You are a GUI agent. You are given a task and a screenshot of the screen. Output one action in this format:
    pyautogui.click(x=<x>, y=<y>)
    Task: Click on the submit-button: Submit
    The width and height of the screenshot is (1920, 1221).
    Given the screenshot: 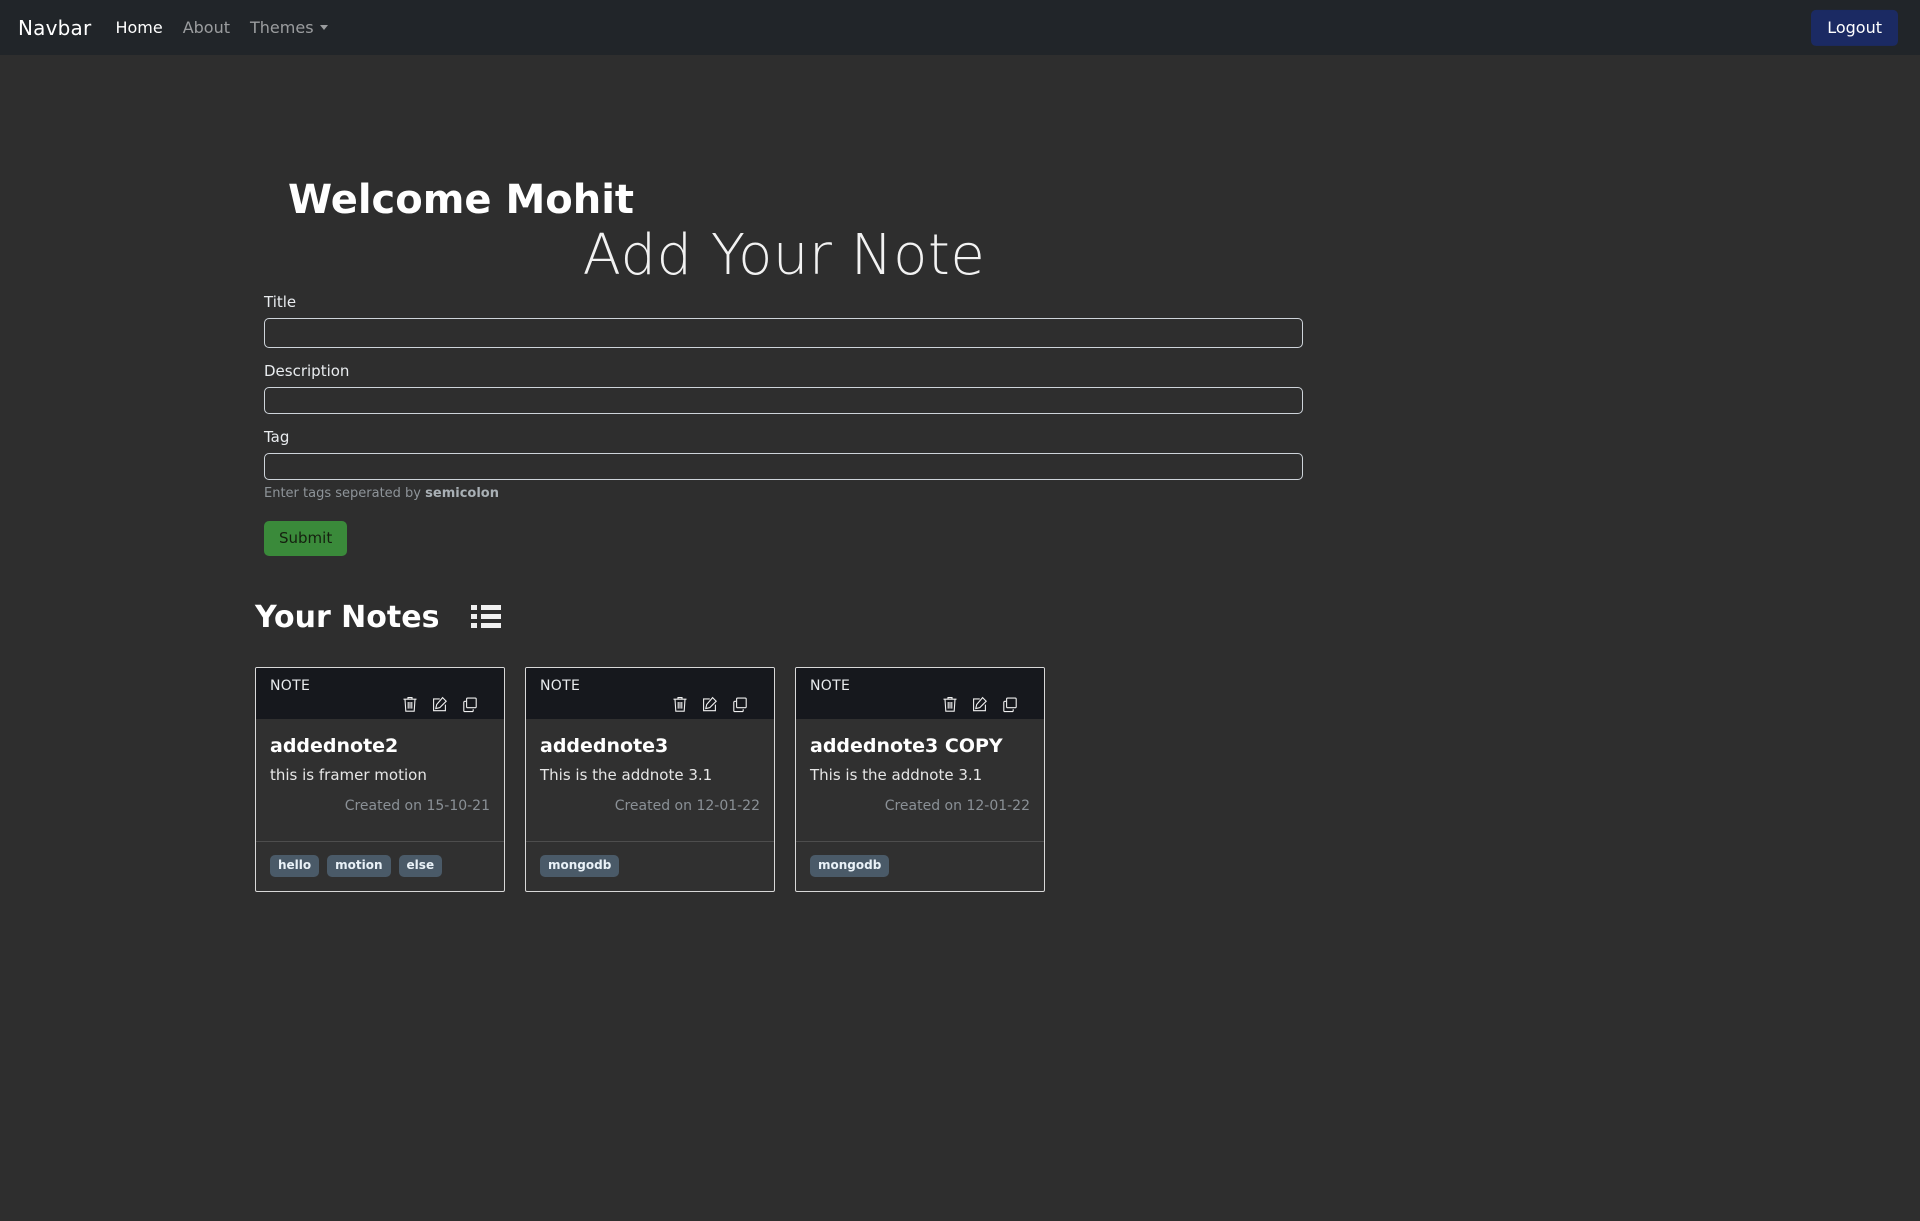 What is the action you would take?
    pyautogui.click(x=306, y=538)
    